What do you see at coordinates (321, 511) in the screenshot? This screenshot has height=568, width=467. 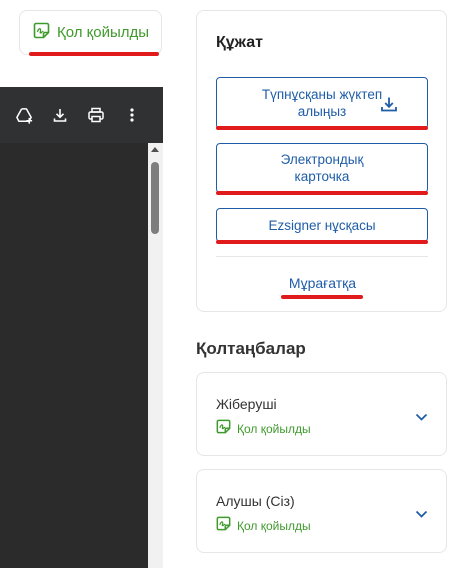 I see `signer-card-recipient: Алушы (Сіз) Қол қойылды` at bounding box center [321, 511].